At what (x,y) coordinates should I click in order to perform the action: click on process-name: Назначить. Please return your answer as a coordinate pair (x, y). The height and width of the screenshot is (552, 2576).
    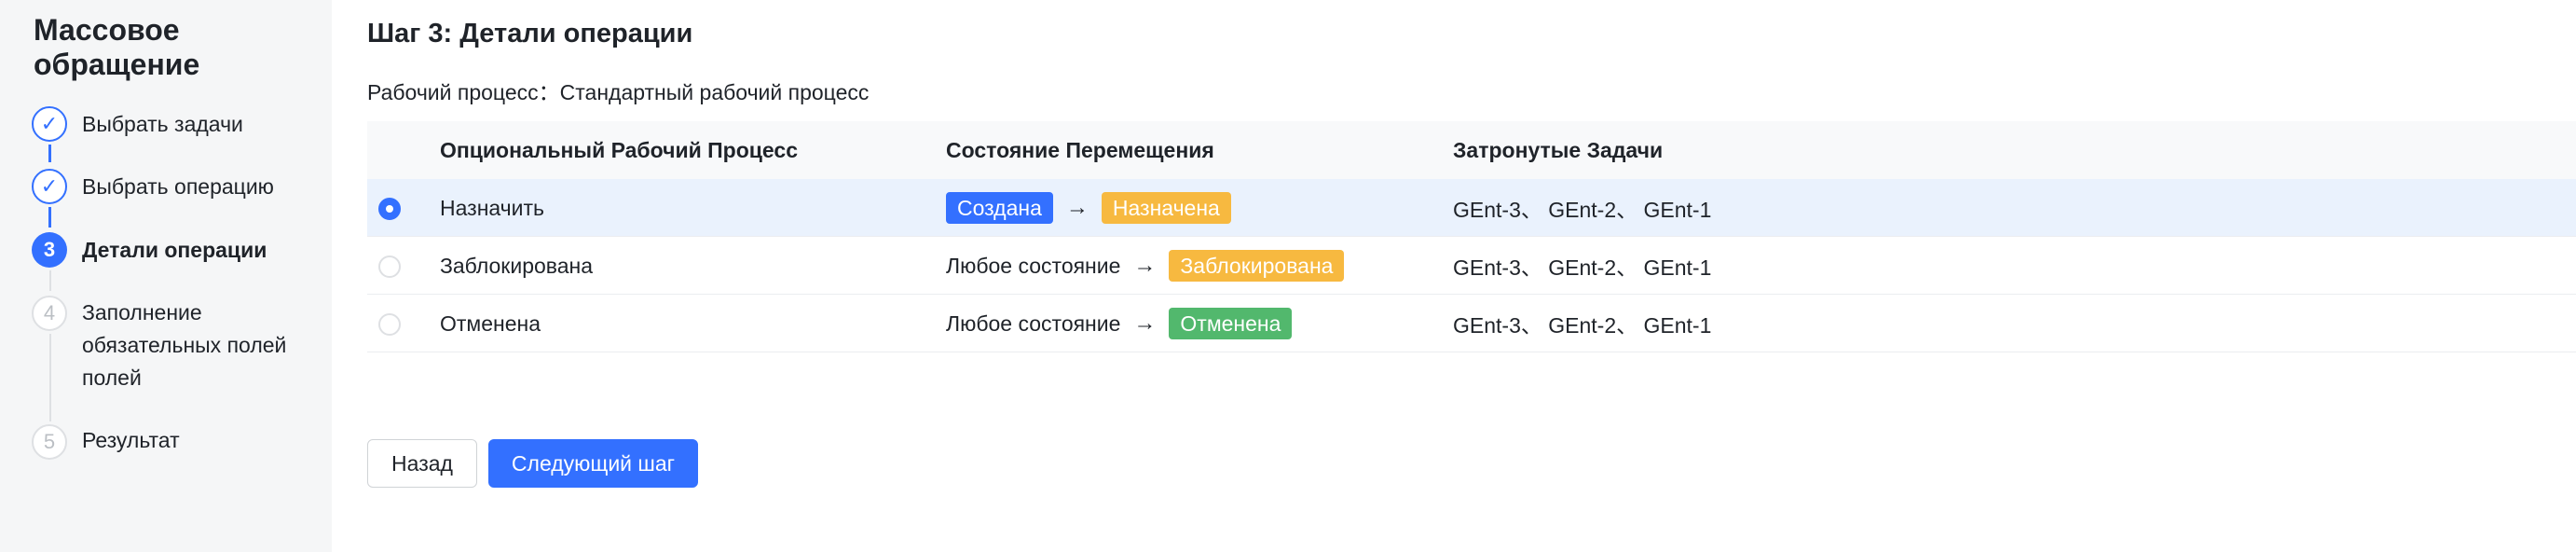
    Looking at the image, I should click on (492, 208).